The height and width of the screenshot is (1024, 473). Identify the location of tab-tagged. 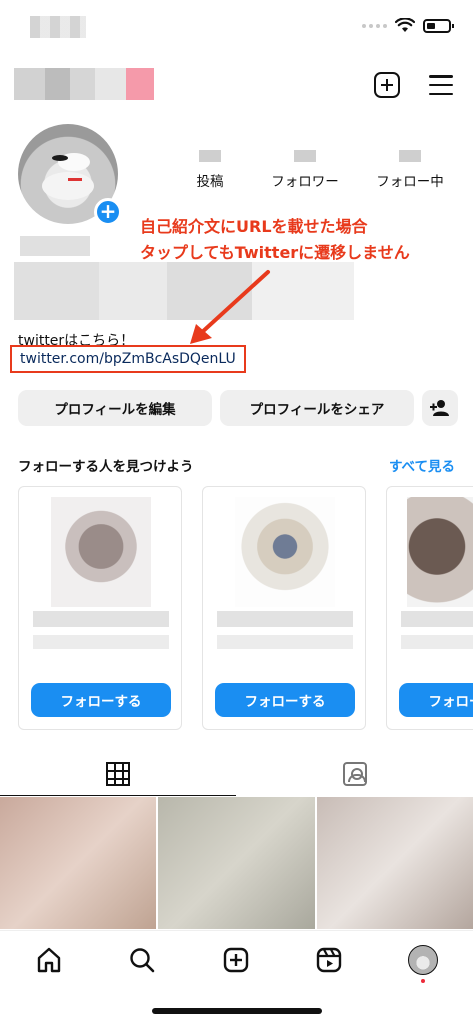
(355, 774).